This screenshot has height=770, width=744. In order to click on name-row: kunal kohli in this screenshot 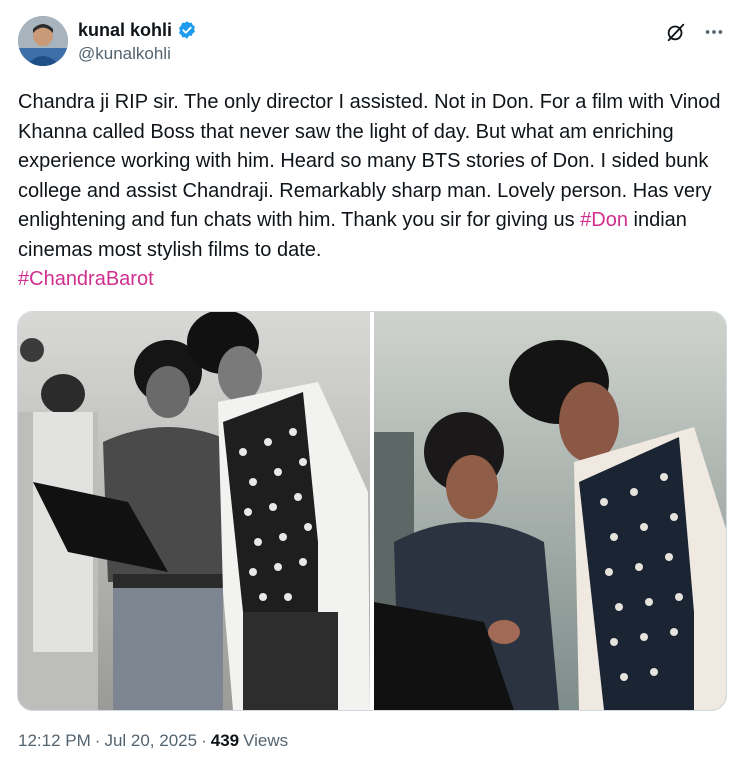, I will do `click(137, 30)`.